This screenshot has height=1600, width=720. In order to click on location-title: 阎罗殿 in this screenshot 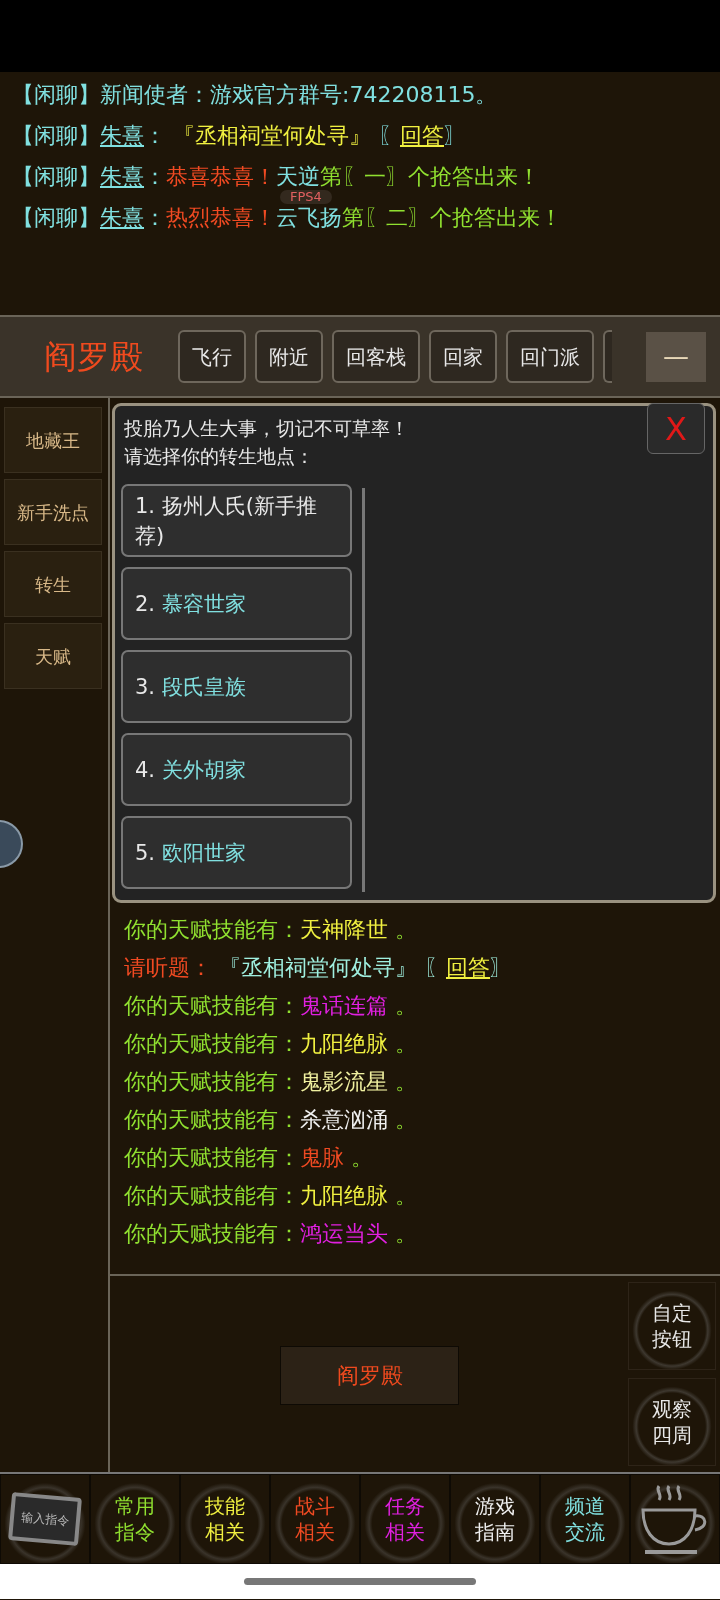, I will do `click(93, 356)`.